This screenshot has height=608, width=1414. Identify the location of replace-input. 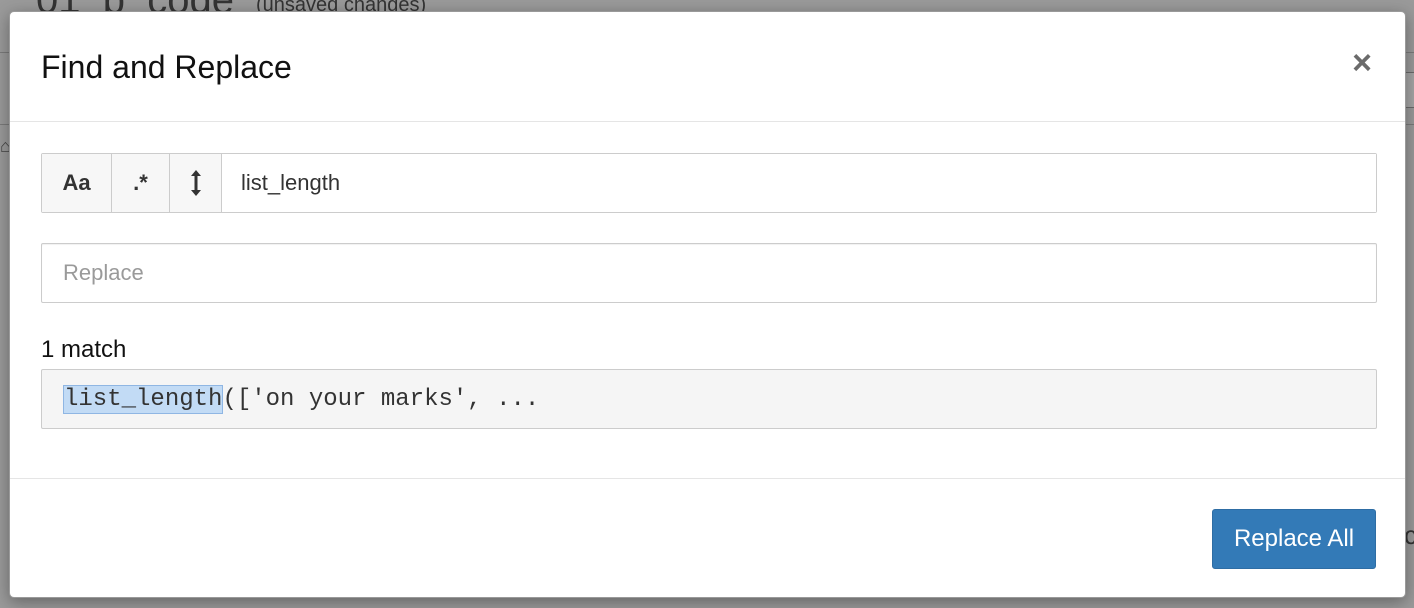
(709, 273).